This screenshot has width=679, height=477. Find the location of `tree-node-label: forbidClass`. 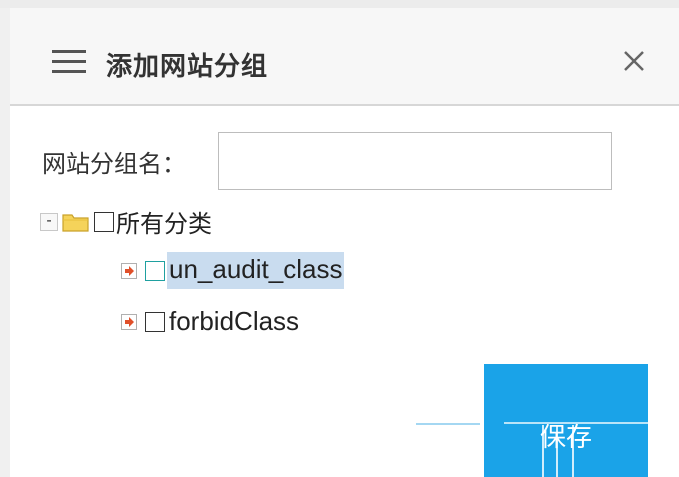

tree-node-label: forbidClass is located at coordinates (234, 321).